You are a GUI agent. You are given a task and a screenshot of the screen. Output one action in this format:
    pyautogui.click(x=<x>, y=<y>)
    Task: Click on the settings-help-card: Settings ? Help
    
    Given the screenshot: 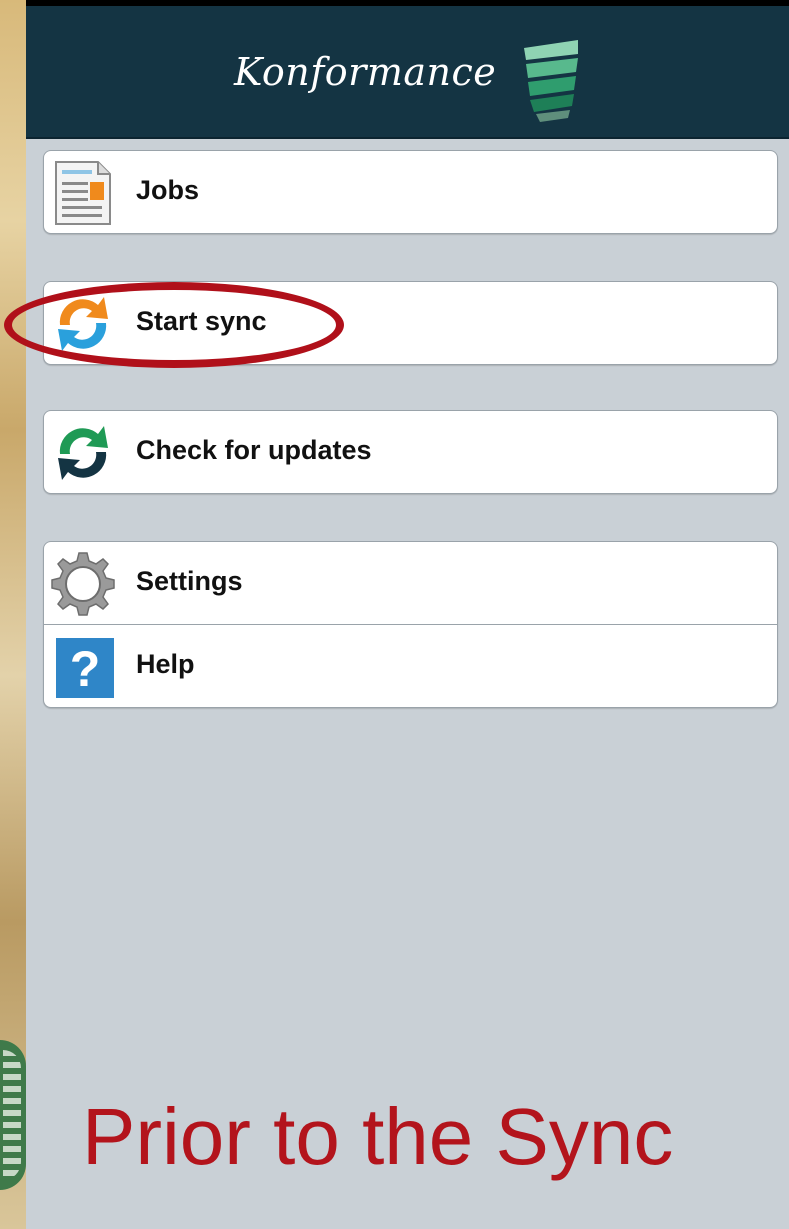 What is the action you would take?
    pyautogui.click(x=410, y=624)
    